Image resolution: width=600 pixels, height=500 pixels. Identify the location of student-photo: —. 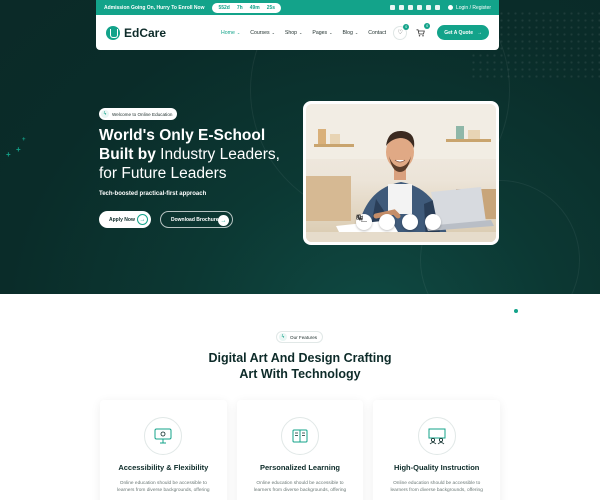
(401, 173).